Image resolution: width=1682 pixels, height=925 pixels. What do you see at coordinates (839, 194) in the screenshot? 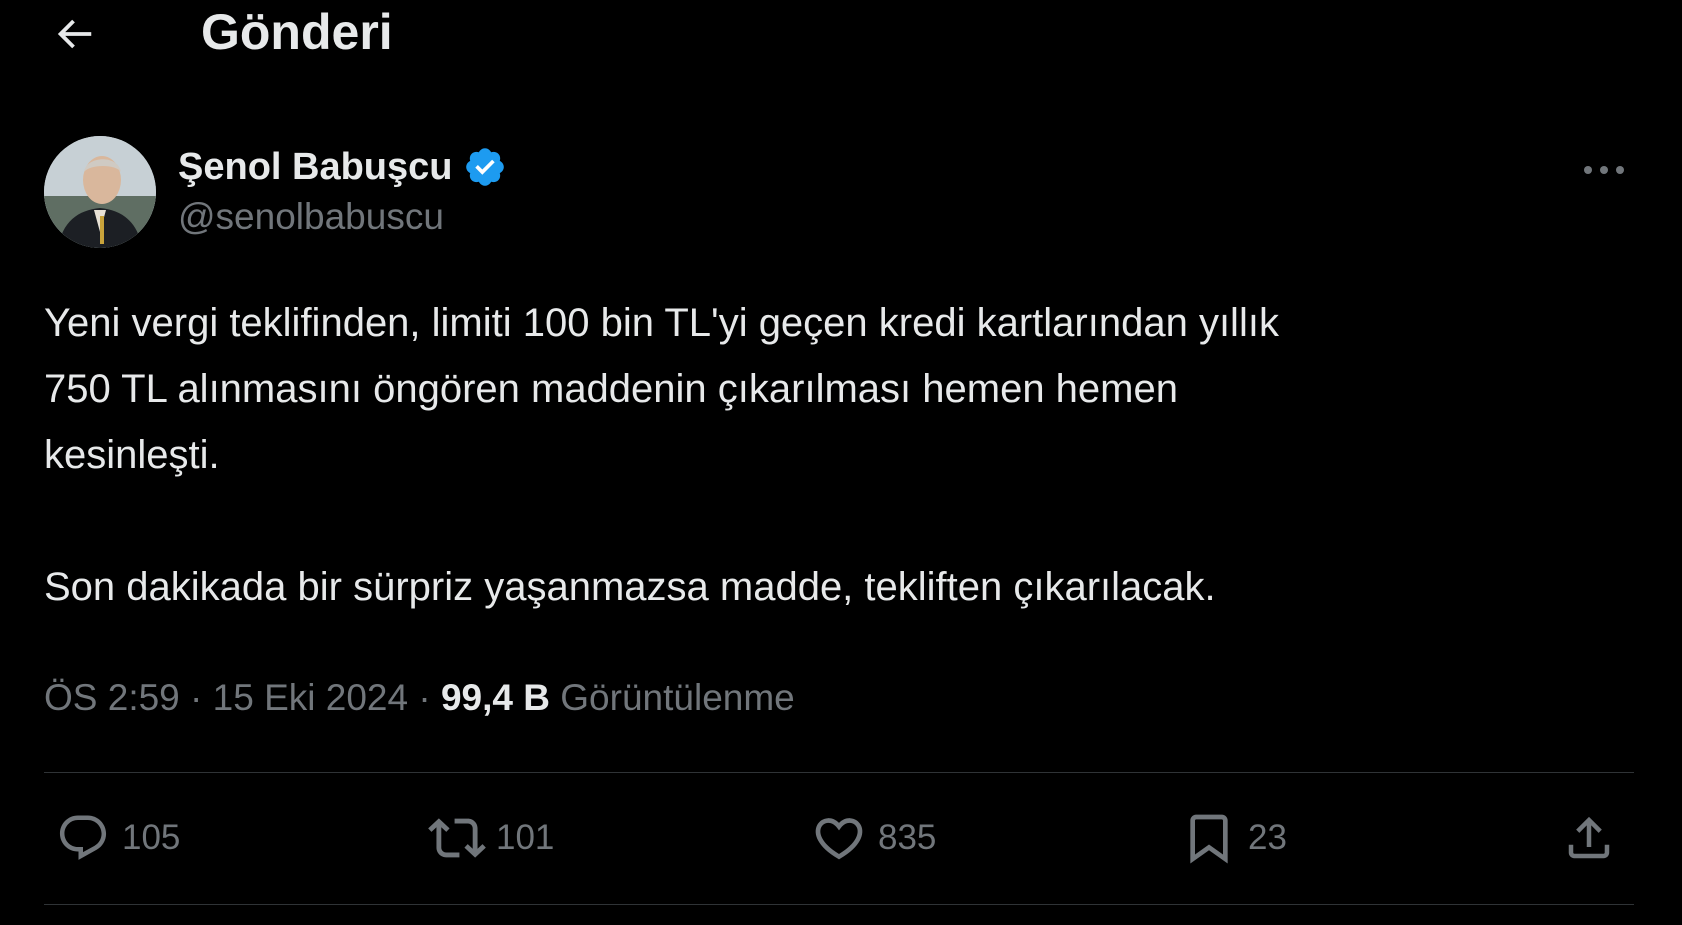
I see `tweet-author-row: Şenol Babuşcu @senolbabuscu` at bounding box center [839, 194].